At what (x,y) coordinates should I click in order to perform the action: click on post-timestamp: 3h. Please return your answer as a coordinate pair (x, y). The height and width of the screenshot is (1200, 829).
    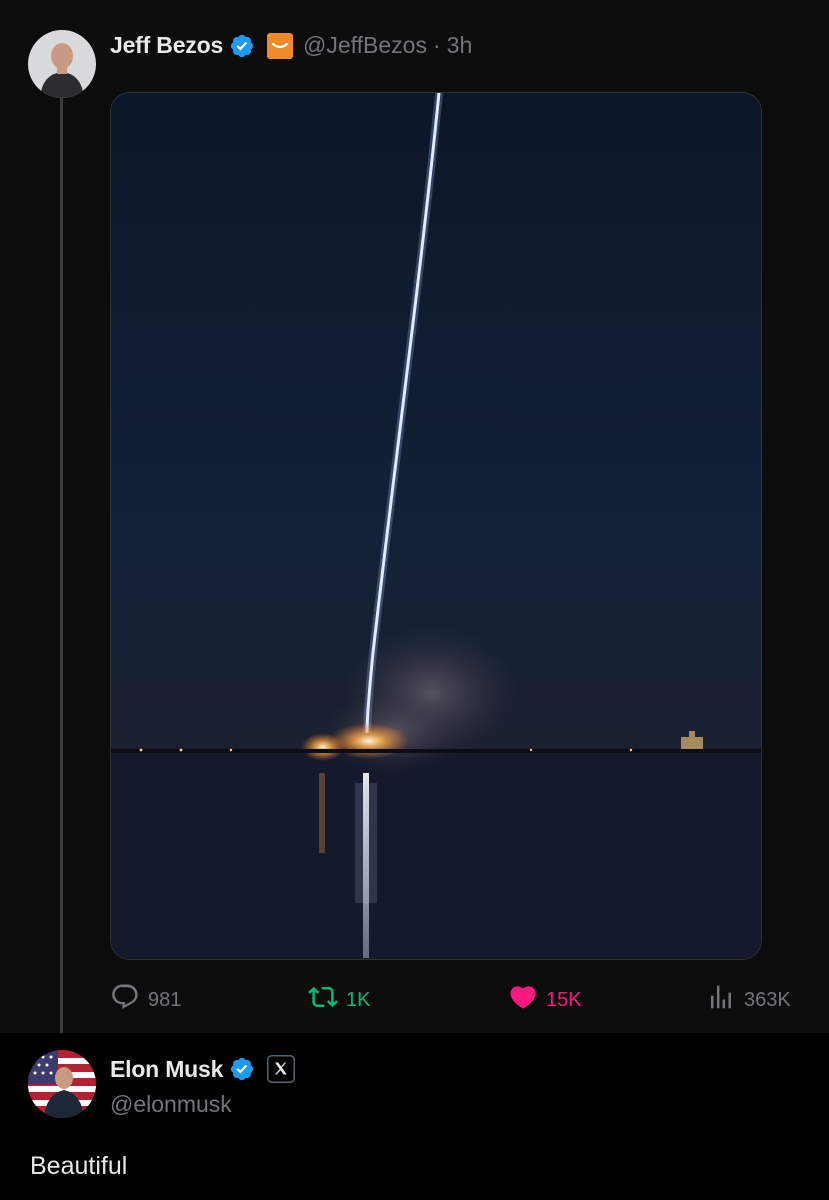
    Looking at the image, I should click on (460, 45).